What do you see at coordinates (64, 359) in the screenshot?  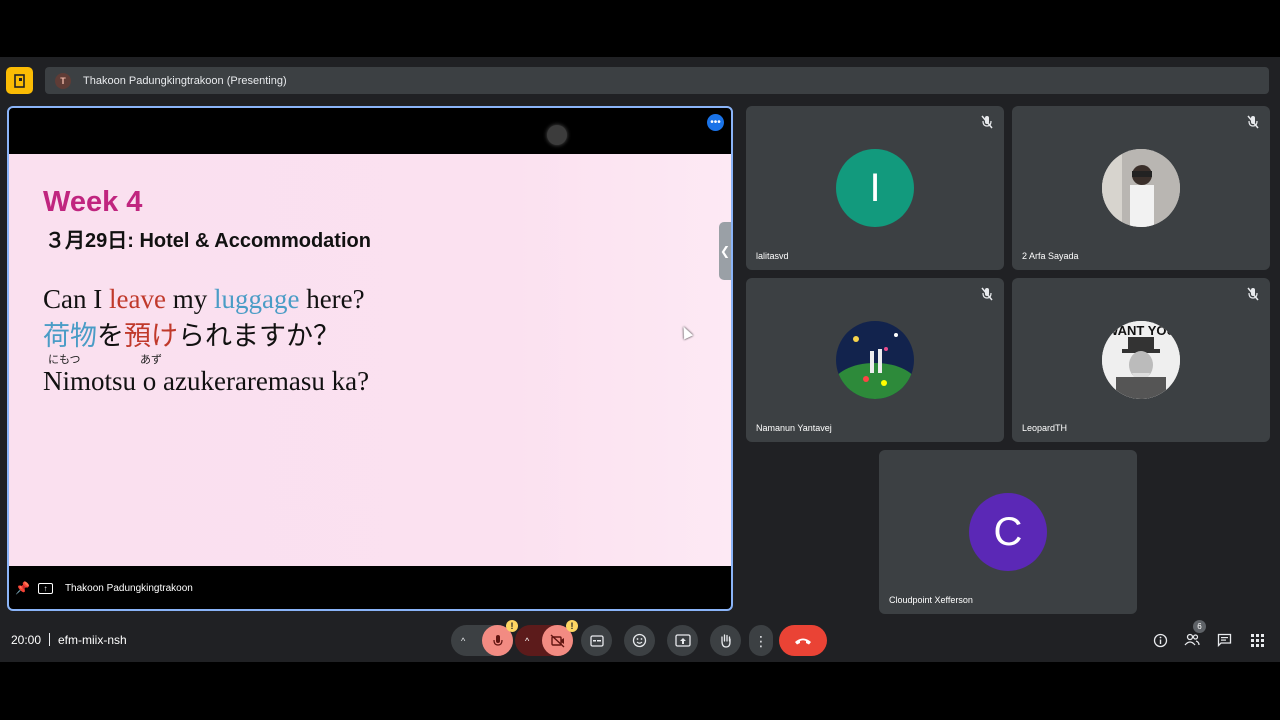 I see `furigana-nimotsu: にもつ` at bounding box center [64, 359].